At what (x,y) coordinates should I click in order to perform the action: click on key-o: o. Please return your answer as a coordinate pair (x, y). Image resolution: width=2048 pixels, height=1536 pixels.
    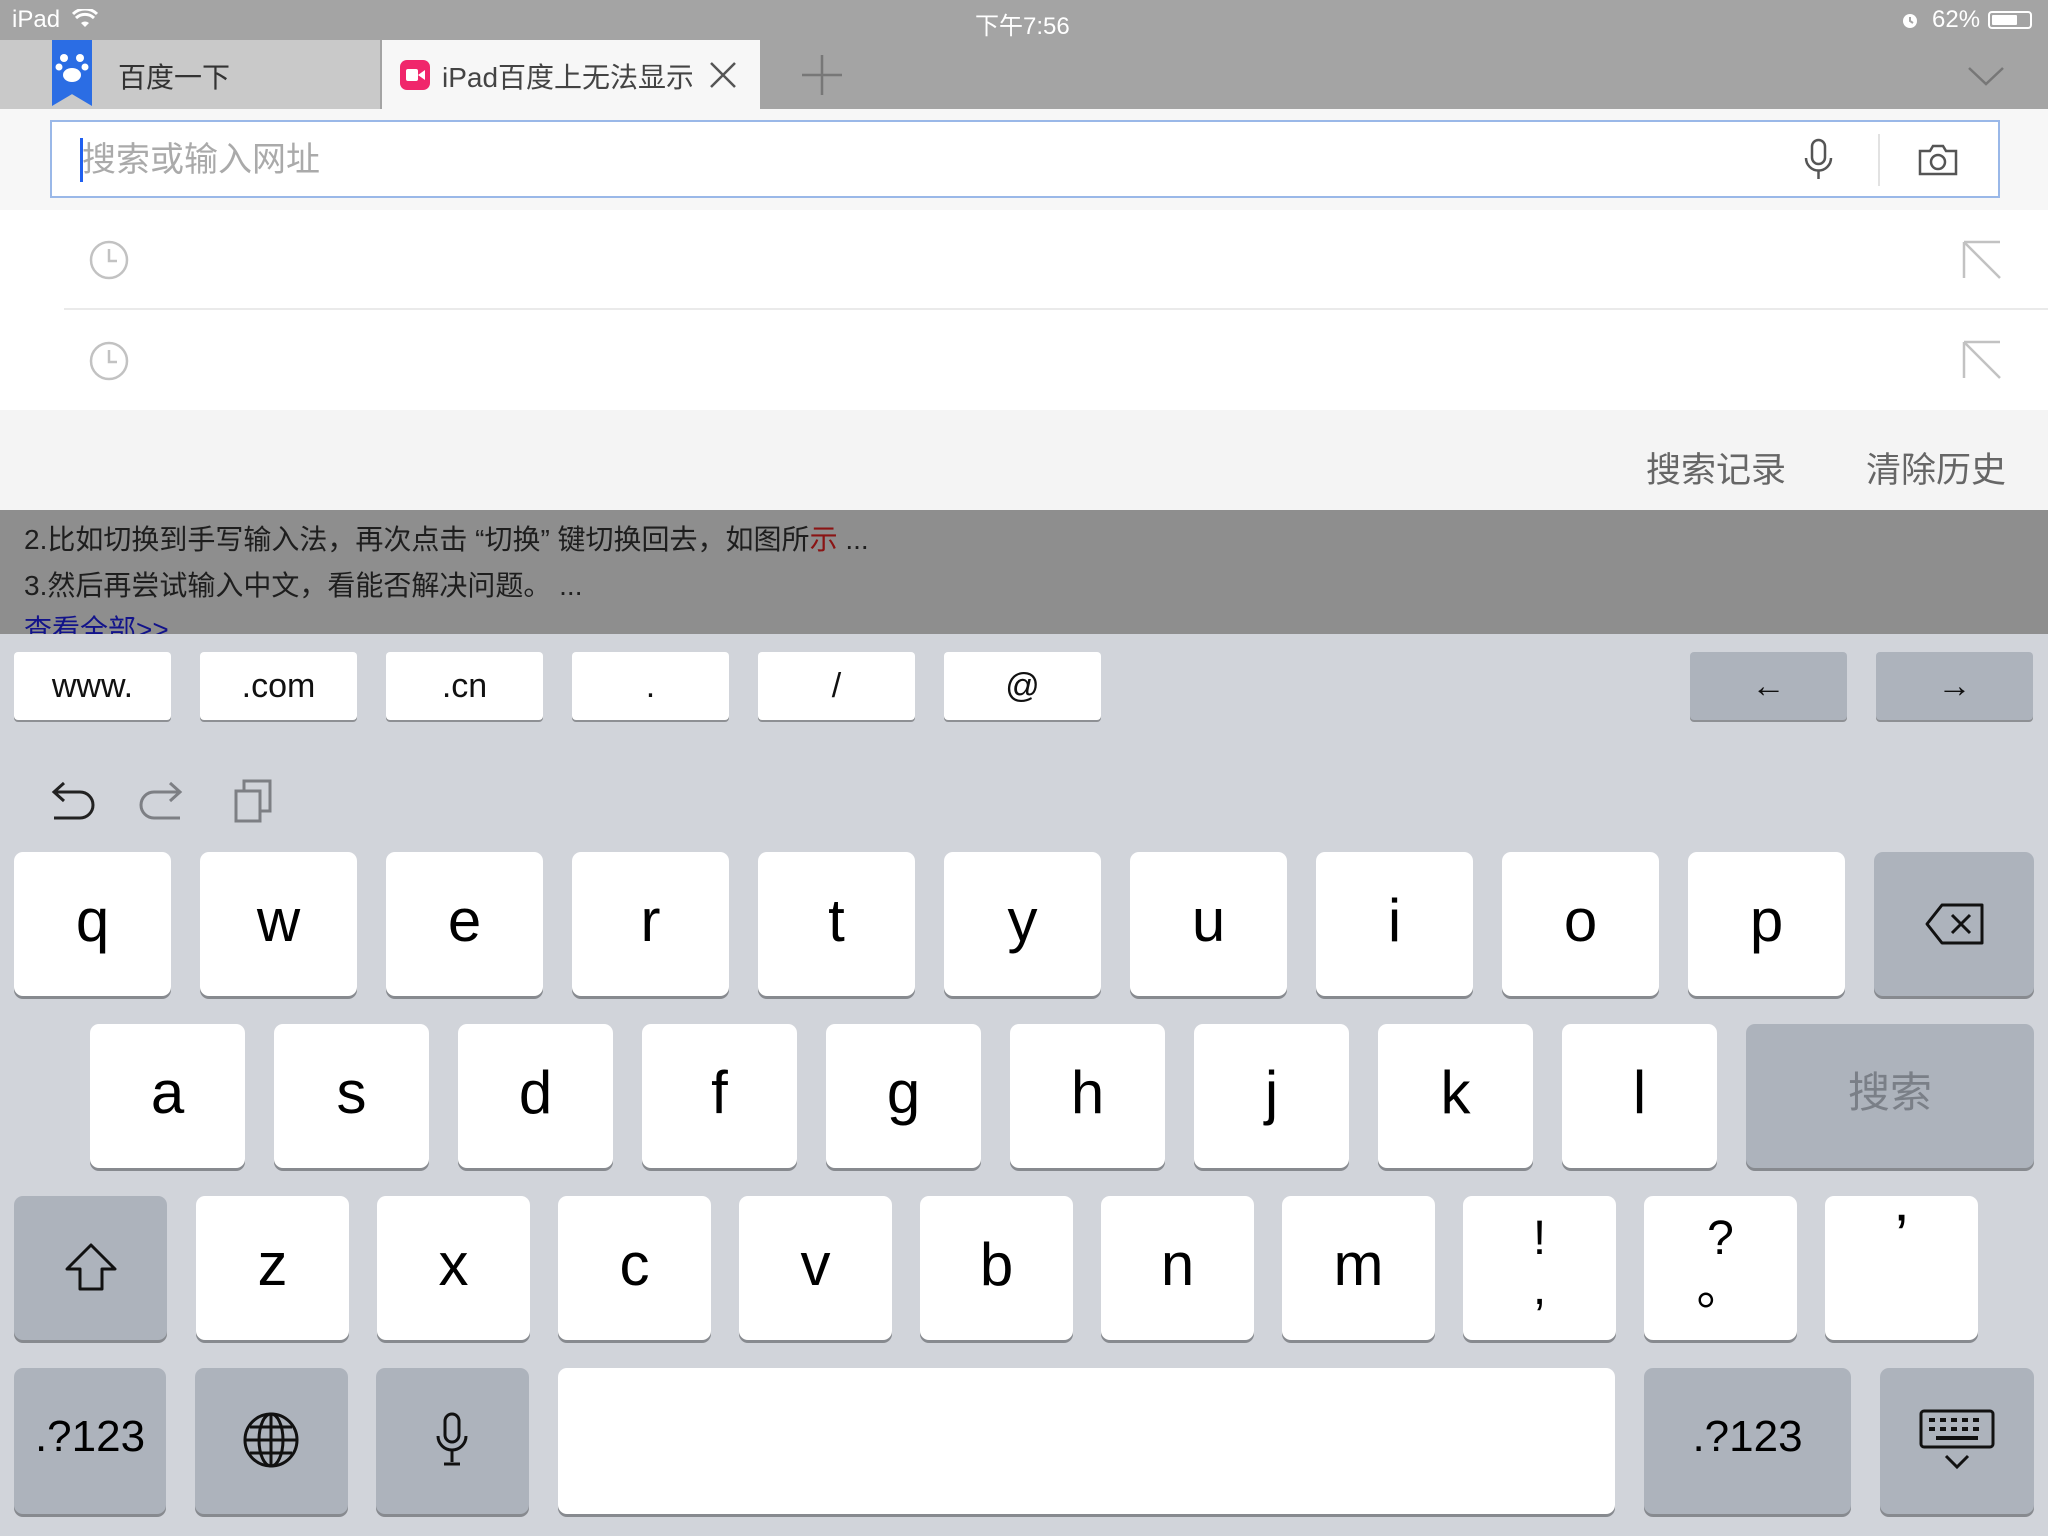
    Looking at the image, I should click on (1580, 924).